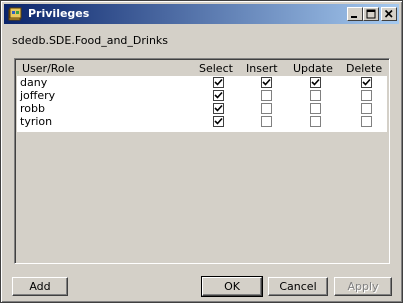  Describe the element at coordinates (371, 14) in the screenshot. I see `maximize-button` at that location.